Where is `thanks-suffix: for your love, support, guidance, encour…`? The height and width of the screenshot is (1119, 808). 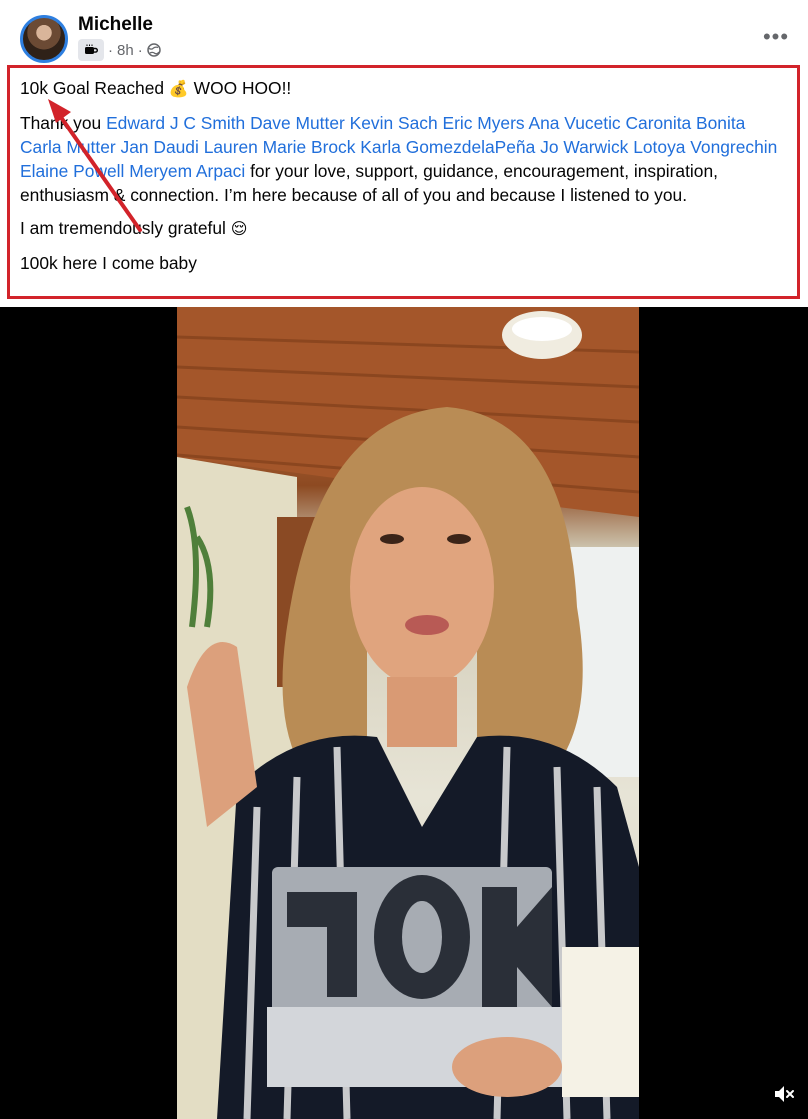
thanks-suffix: for your love, support, guidance, encour… is located at coordinates (369, 183).